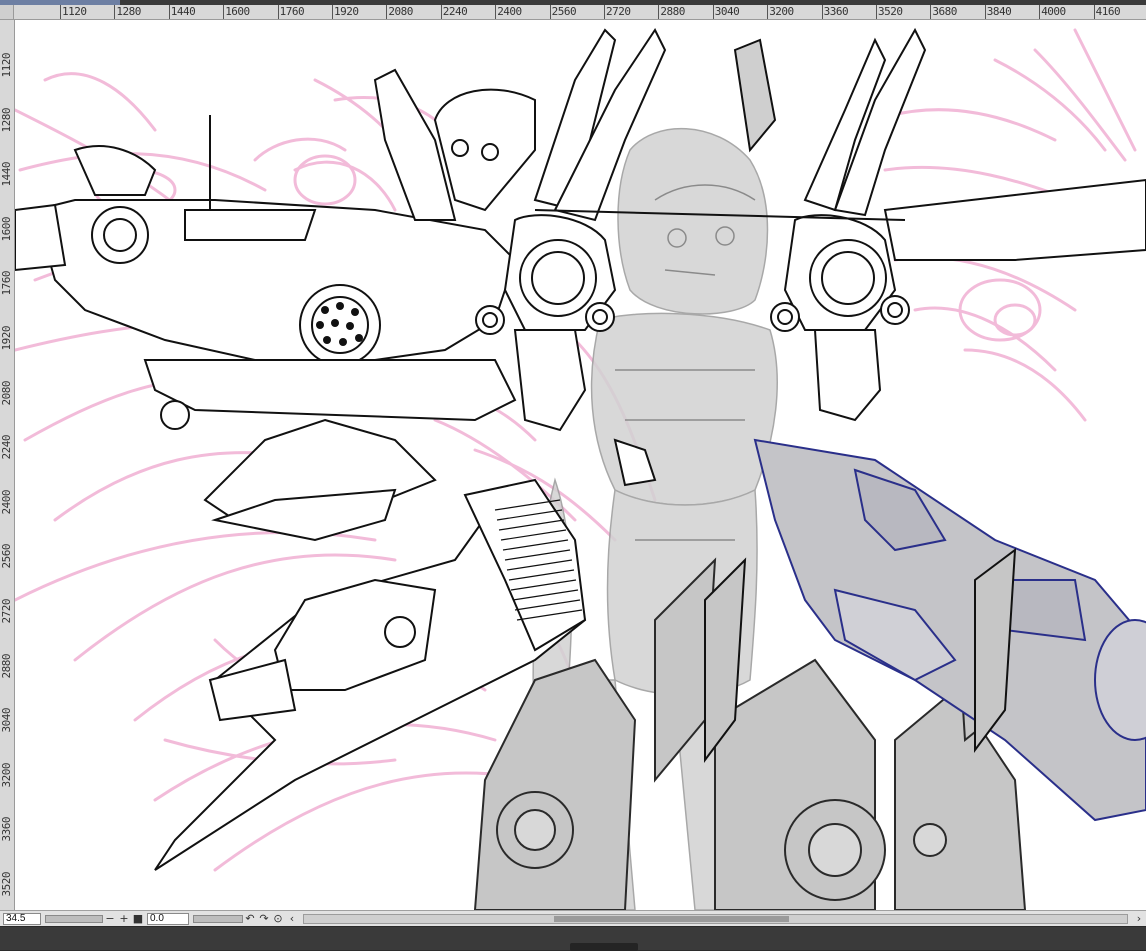  What do you see at coordinates (168, 918) in the screenshot?
I see `rotation-input: 0.0` at bounding box center [168, 918].